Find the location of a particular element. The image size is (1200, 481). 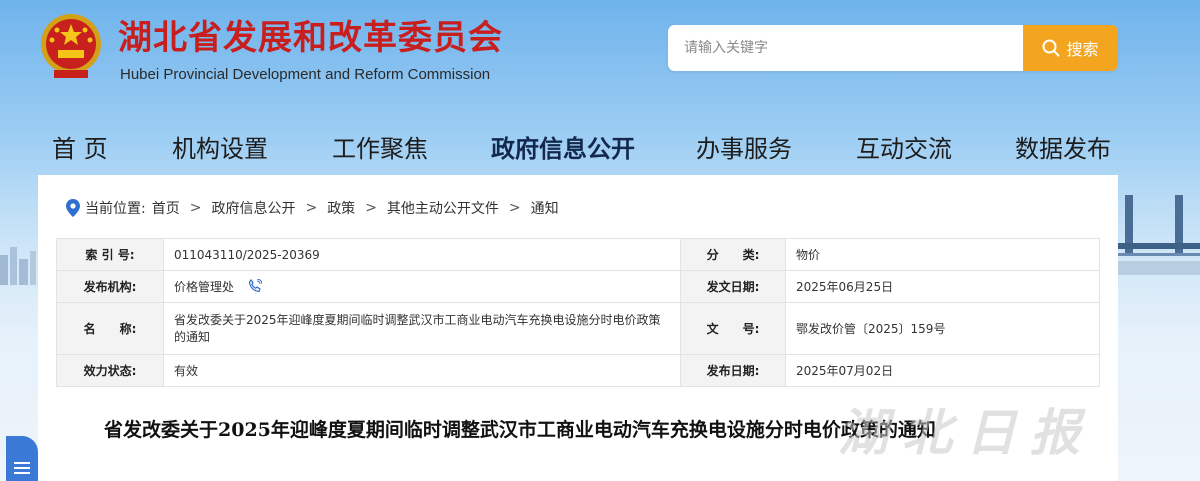

main-nav: 首 页 机构设置 工作聚焦 政府信息公开 办事服务 互动交流 数据发布 is located at coordinates (600, 152).